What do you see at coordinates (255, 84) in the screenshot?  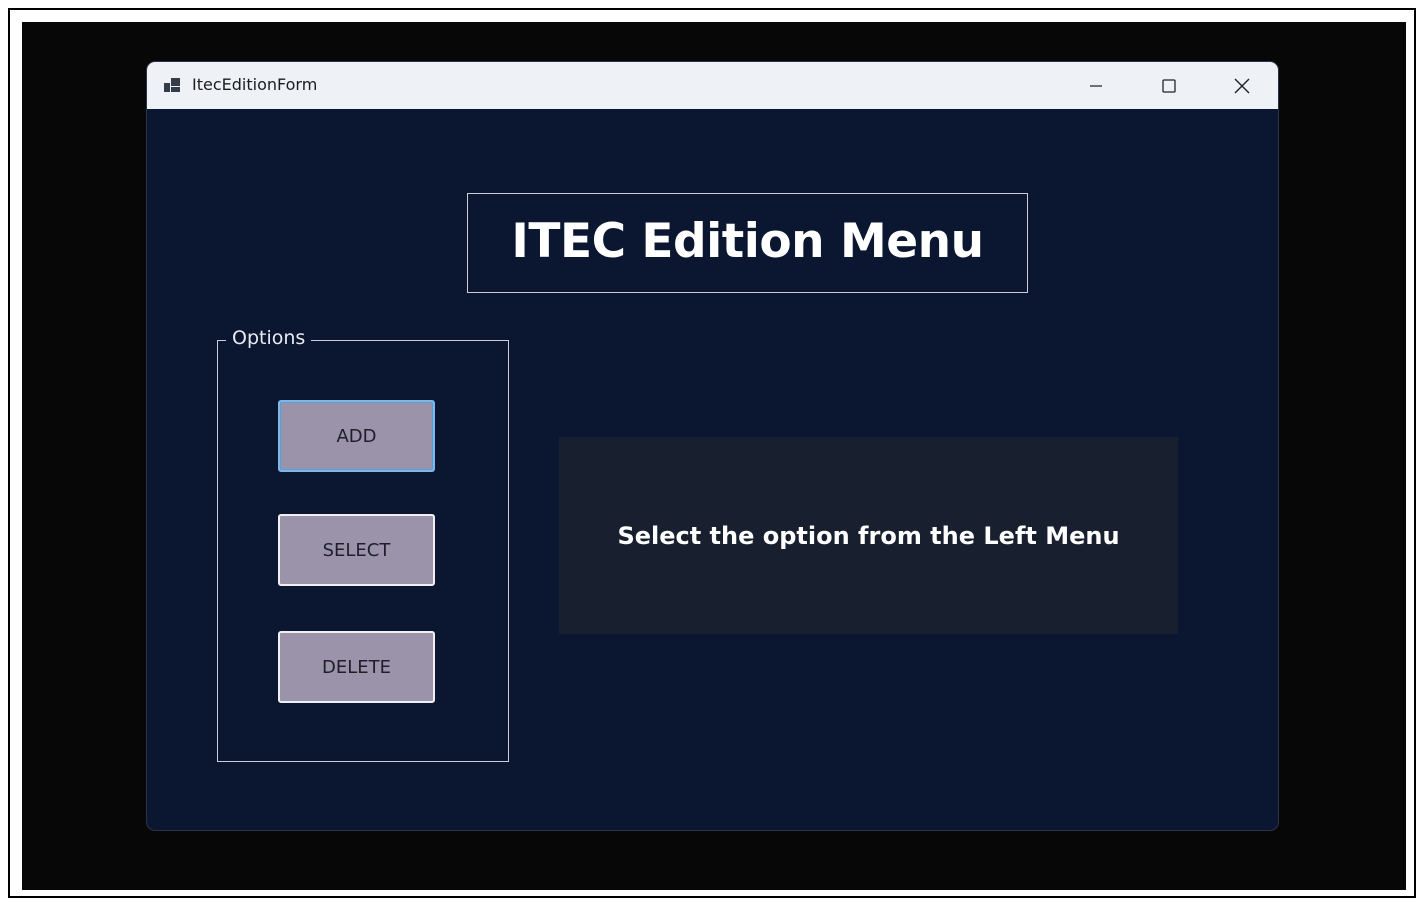 I see `window-title: ItecEditionForm` at bounding box center [255, 84].